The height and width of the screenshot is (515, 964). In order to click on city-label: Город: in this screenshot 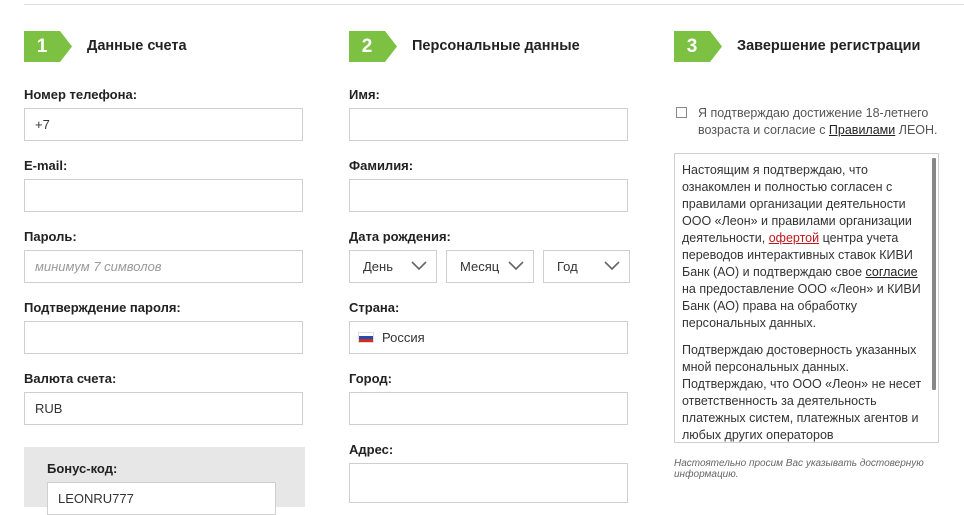, I will do `click(370, 378)`.